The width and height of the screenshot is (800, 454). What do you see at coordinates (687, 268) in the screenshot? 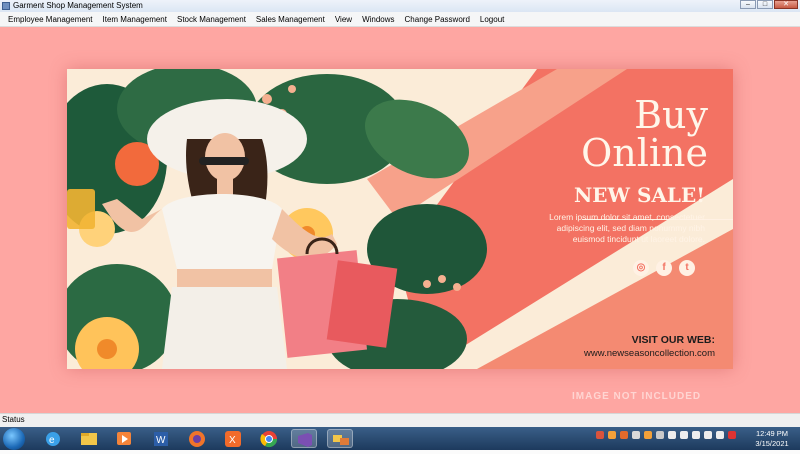
I see `twitter-icon: t` at bounding box center [687, 268].